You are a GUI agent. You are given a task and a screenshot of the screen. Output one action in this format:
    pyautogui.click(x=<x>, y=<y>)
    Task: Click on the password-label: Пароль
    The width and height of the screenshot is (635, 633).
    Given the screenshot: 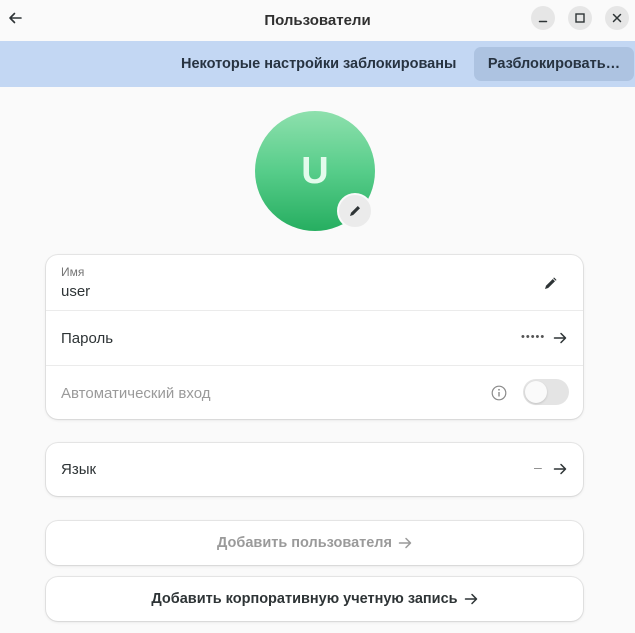 What is the action you would take?
    pyautogui.click(x=87, y=338)
    